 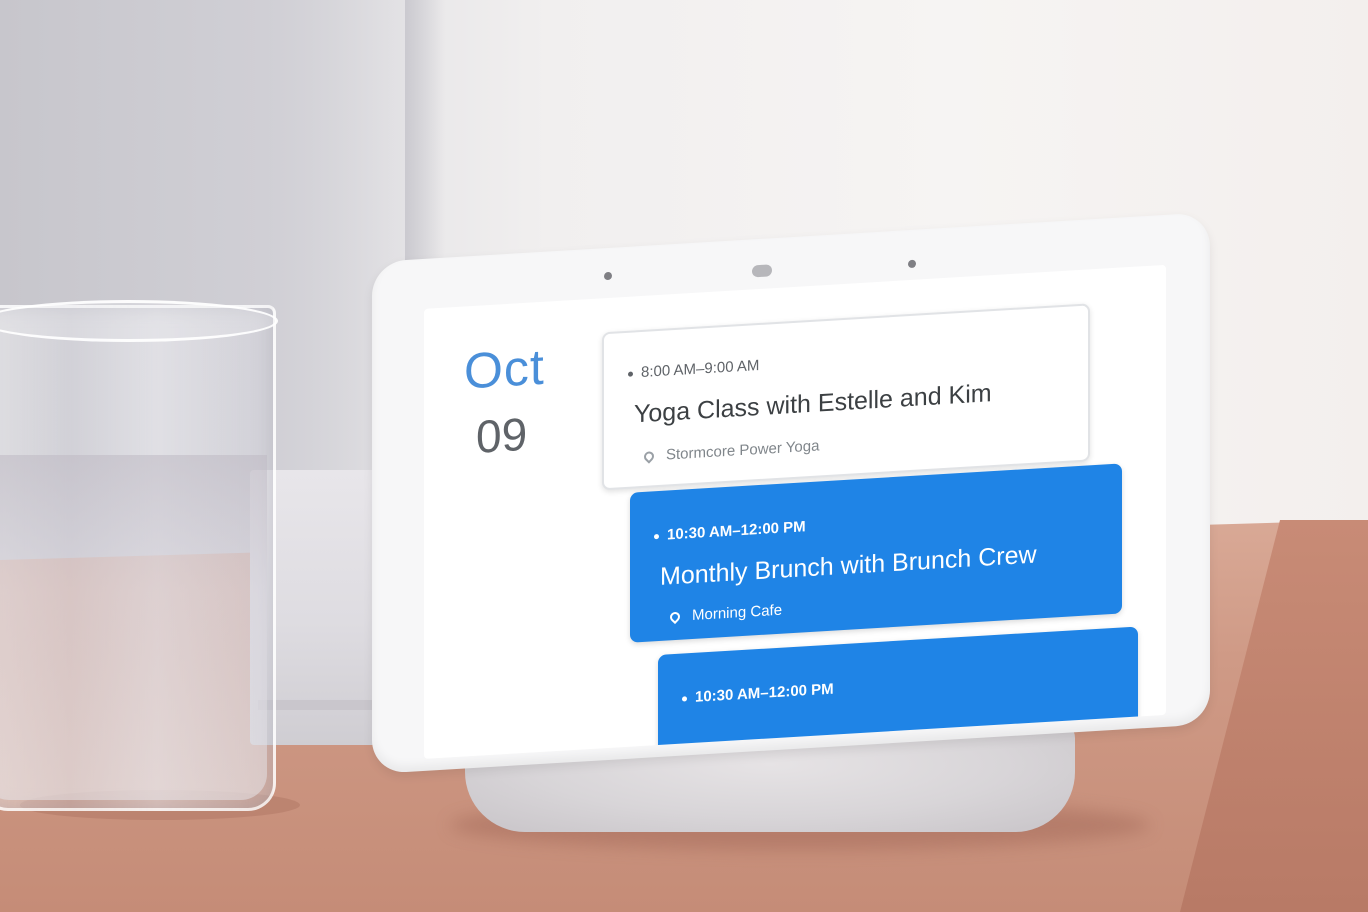 I want to click on event-title: Monthly Brunch with Brunch Crew, so click(x=848, y=565).